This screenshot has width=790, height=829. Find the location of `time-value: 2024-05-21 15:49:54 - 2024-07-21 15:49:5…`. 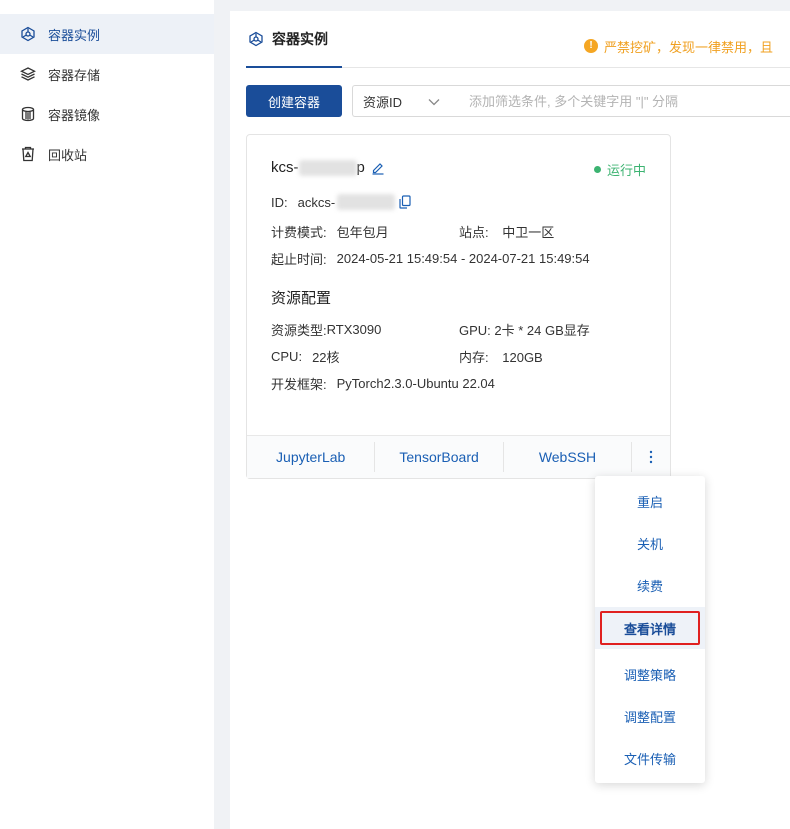

time-value: 2024-05-21 15:49:54 - 2024-07-21 15:49:5… is located at coordinates (463, 258).